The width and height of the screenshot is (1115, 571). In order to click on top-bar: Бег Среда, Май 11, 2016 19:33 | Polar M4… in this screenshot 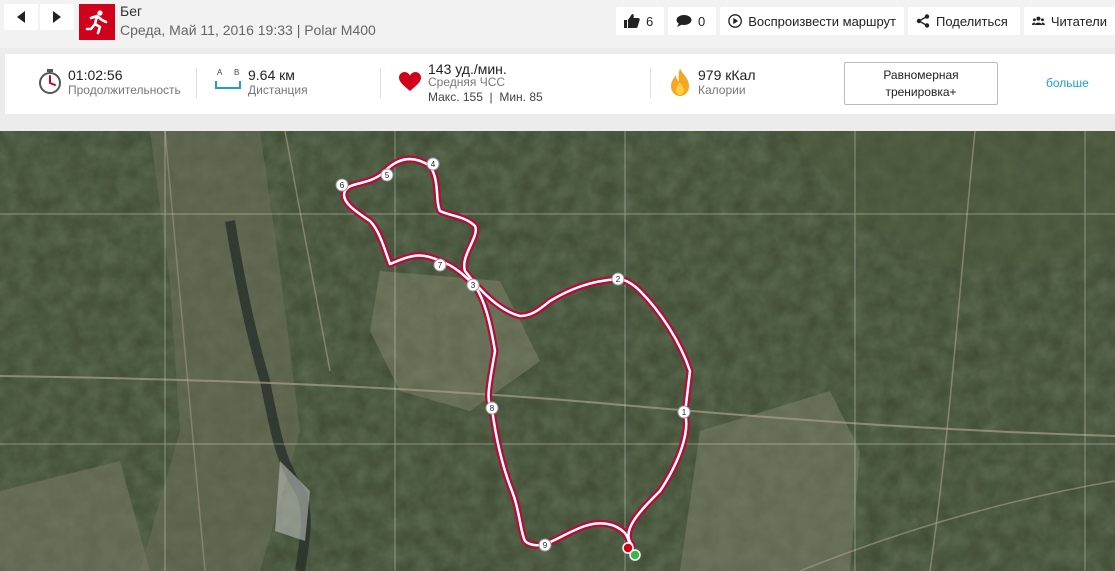, I will do `click(557, 24)`.